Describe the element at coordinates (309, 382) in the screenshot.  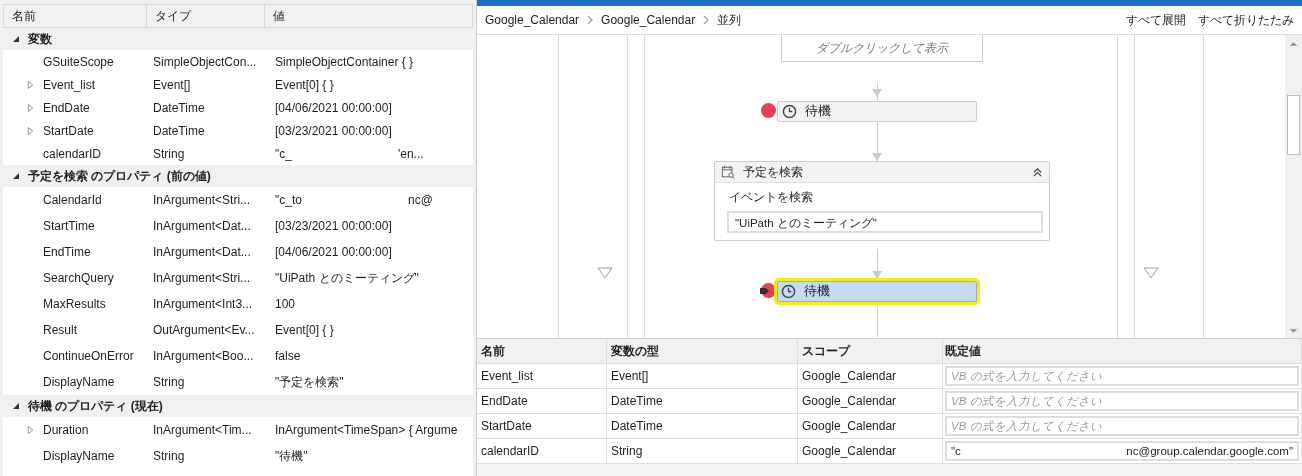
I see `property-value: "予定を検索"` at that location.